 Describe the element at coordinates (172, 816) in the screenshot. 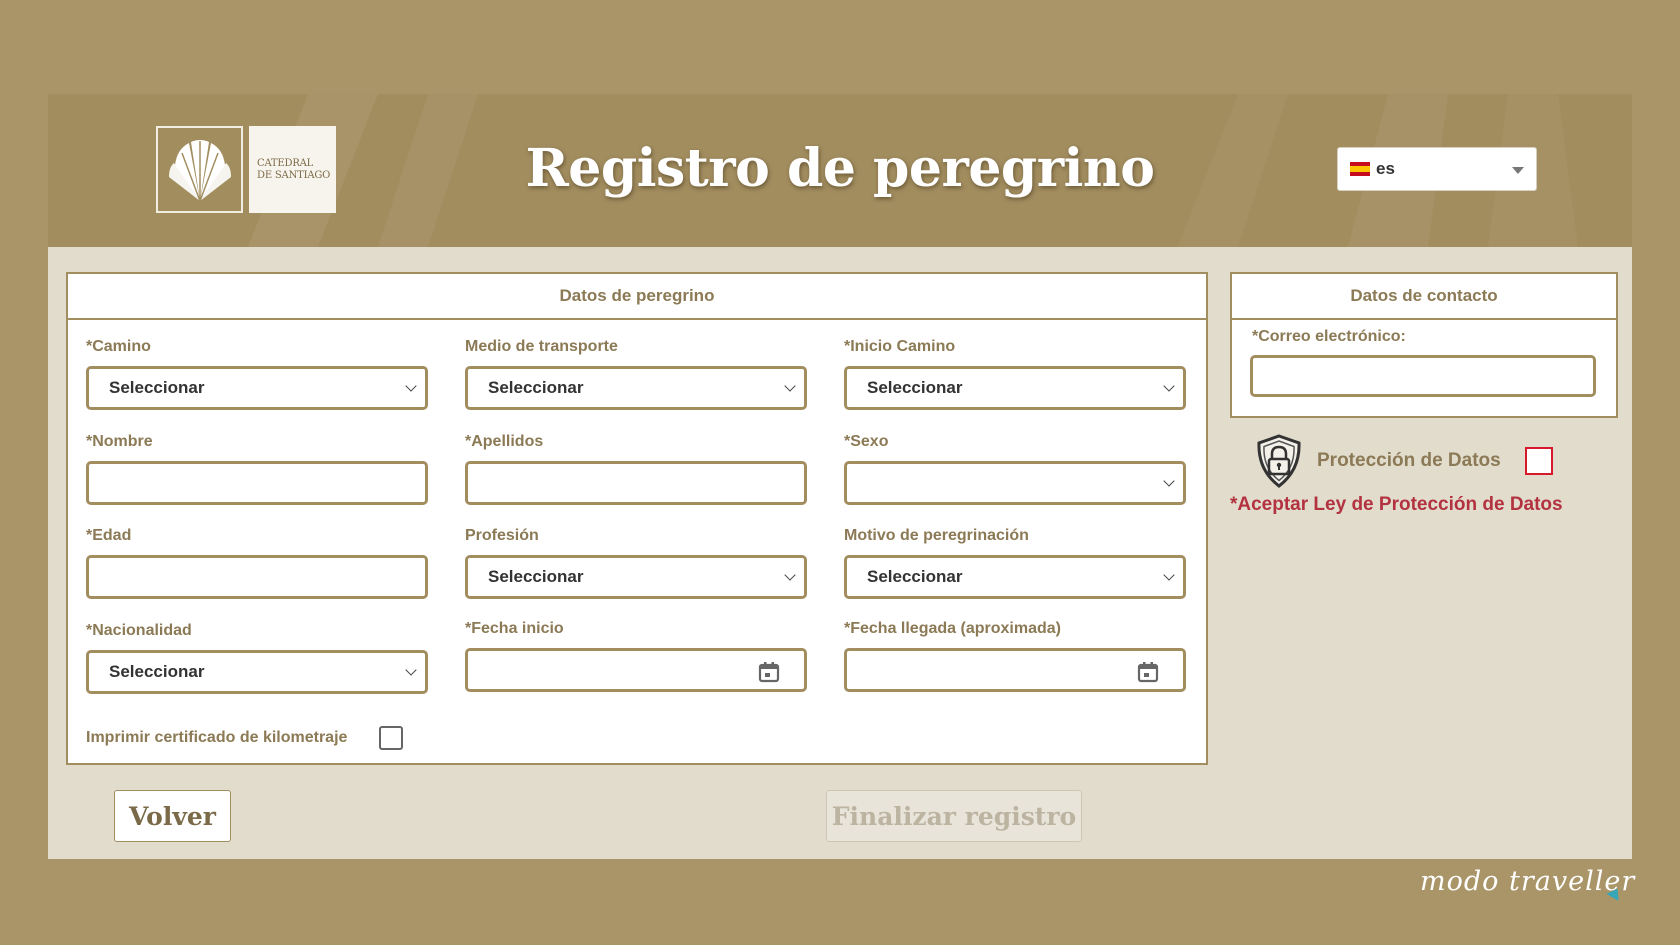

I see `back-button: Volver` at that location.